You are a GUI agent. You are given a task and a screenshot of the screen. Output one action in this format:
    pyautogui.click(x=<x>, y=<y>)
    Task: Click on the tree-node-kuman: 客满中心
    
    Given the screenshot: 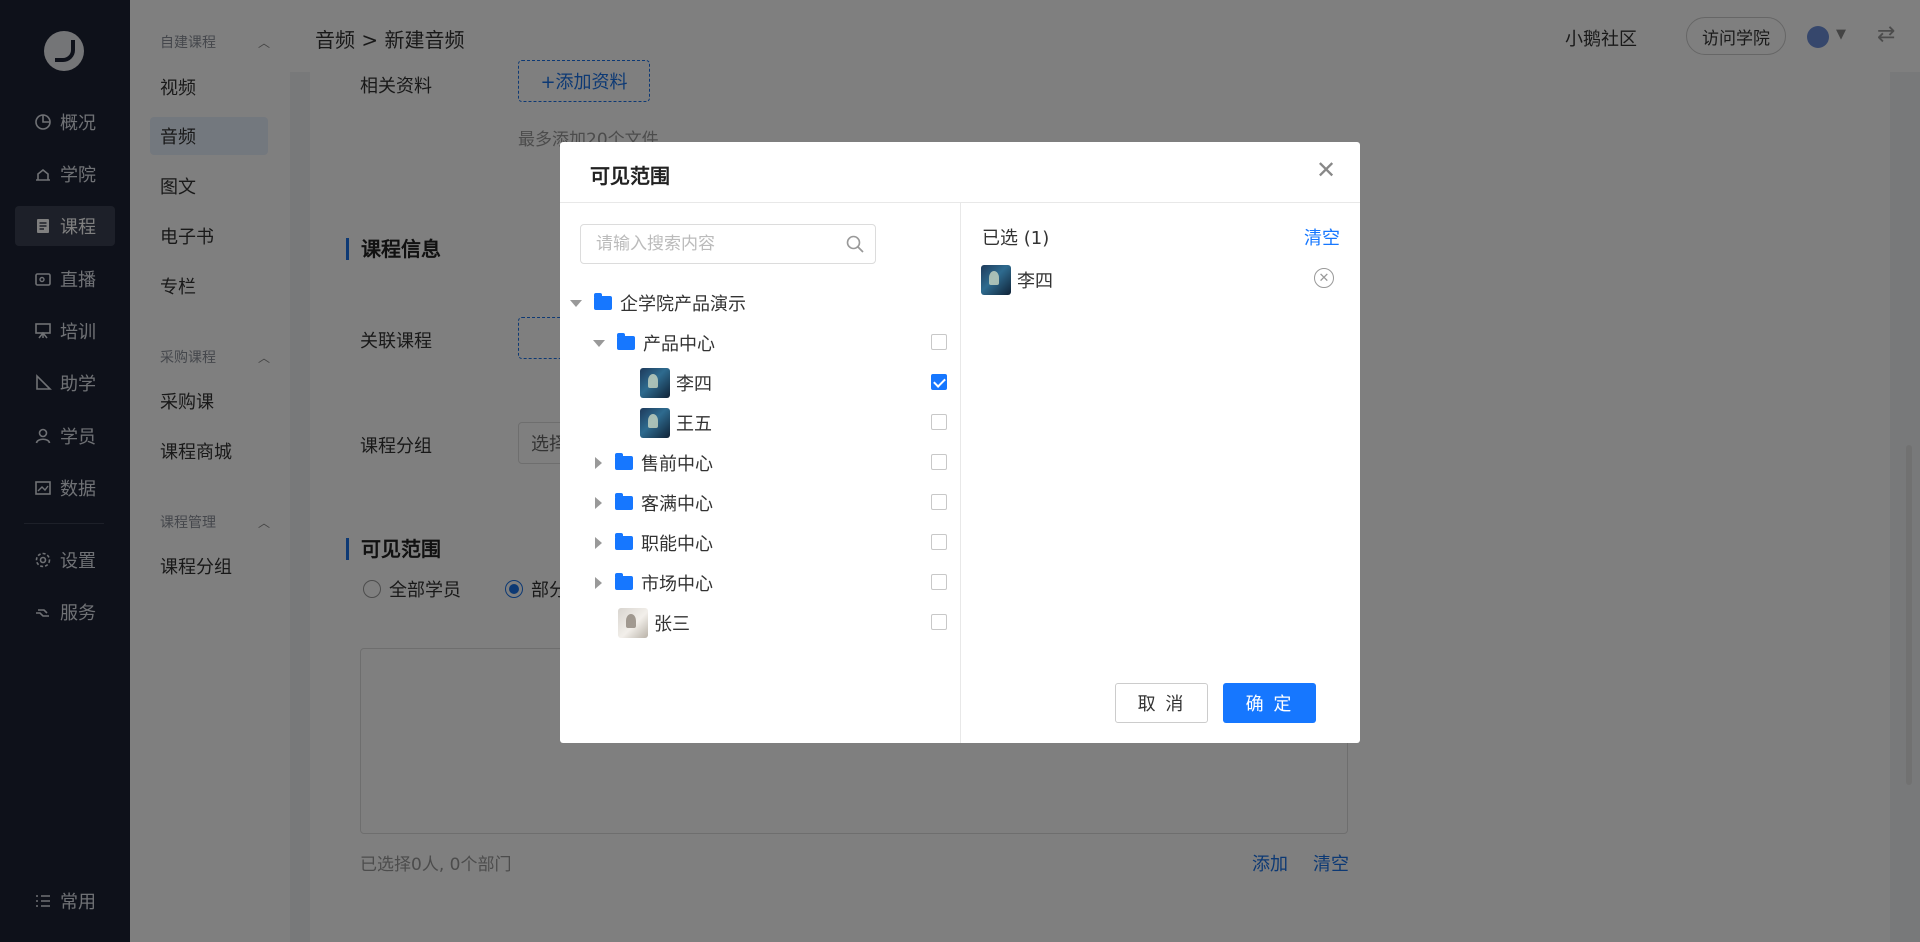 What is the action you would take?
    pyautogui.click(x=654, y=503)
    